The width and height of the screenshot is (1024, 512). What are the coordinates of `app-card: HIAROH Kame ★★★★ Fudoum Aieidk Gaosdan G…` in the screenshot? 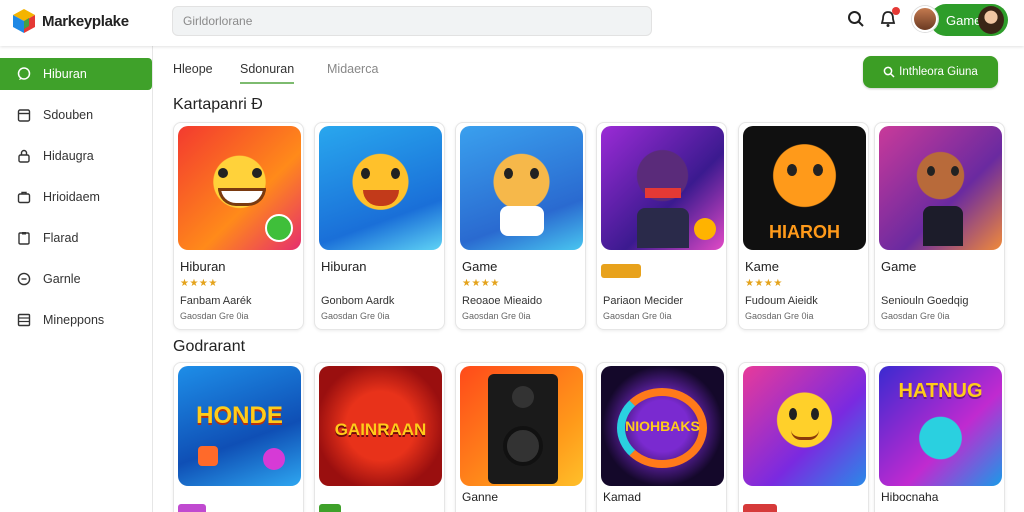 It's located at (803, 226).